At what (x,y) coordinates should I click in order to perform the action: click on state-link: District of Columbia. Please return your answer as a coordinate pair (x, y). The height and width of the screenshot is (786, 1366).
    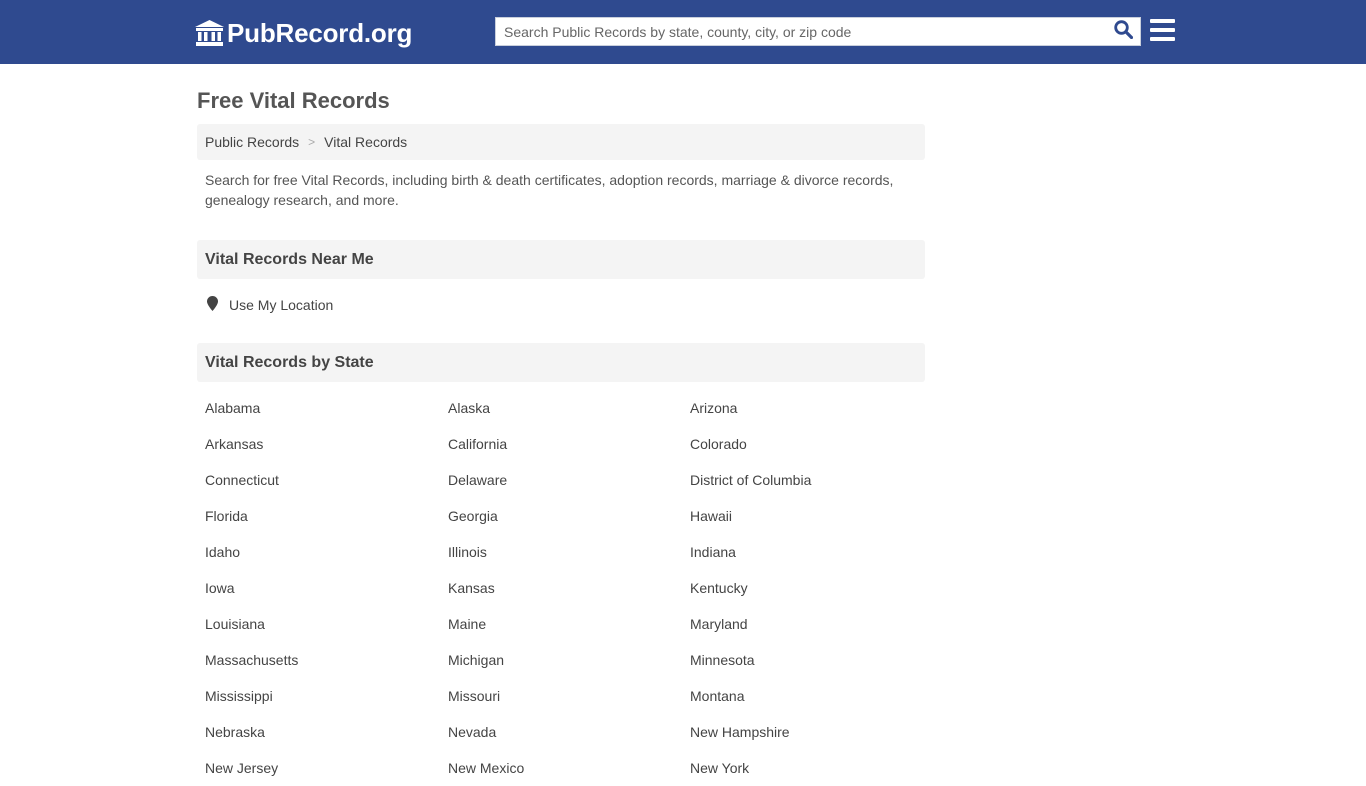
    Looking at the image, I should click on (811, 480).